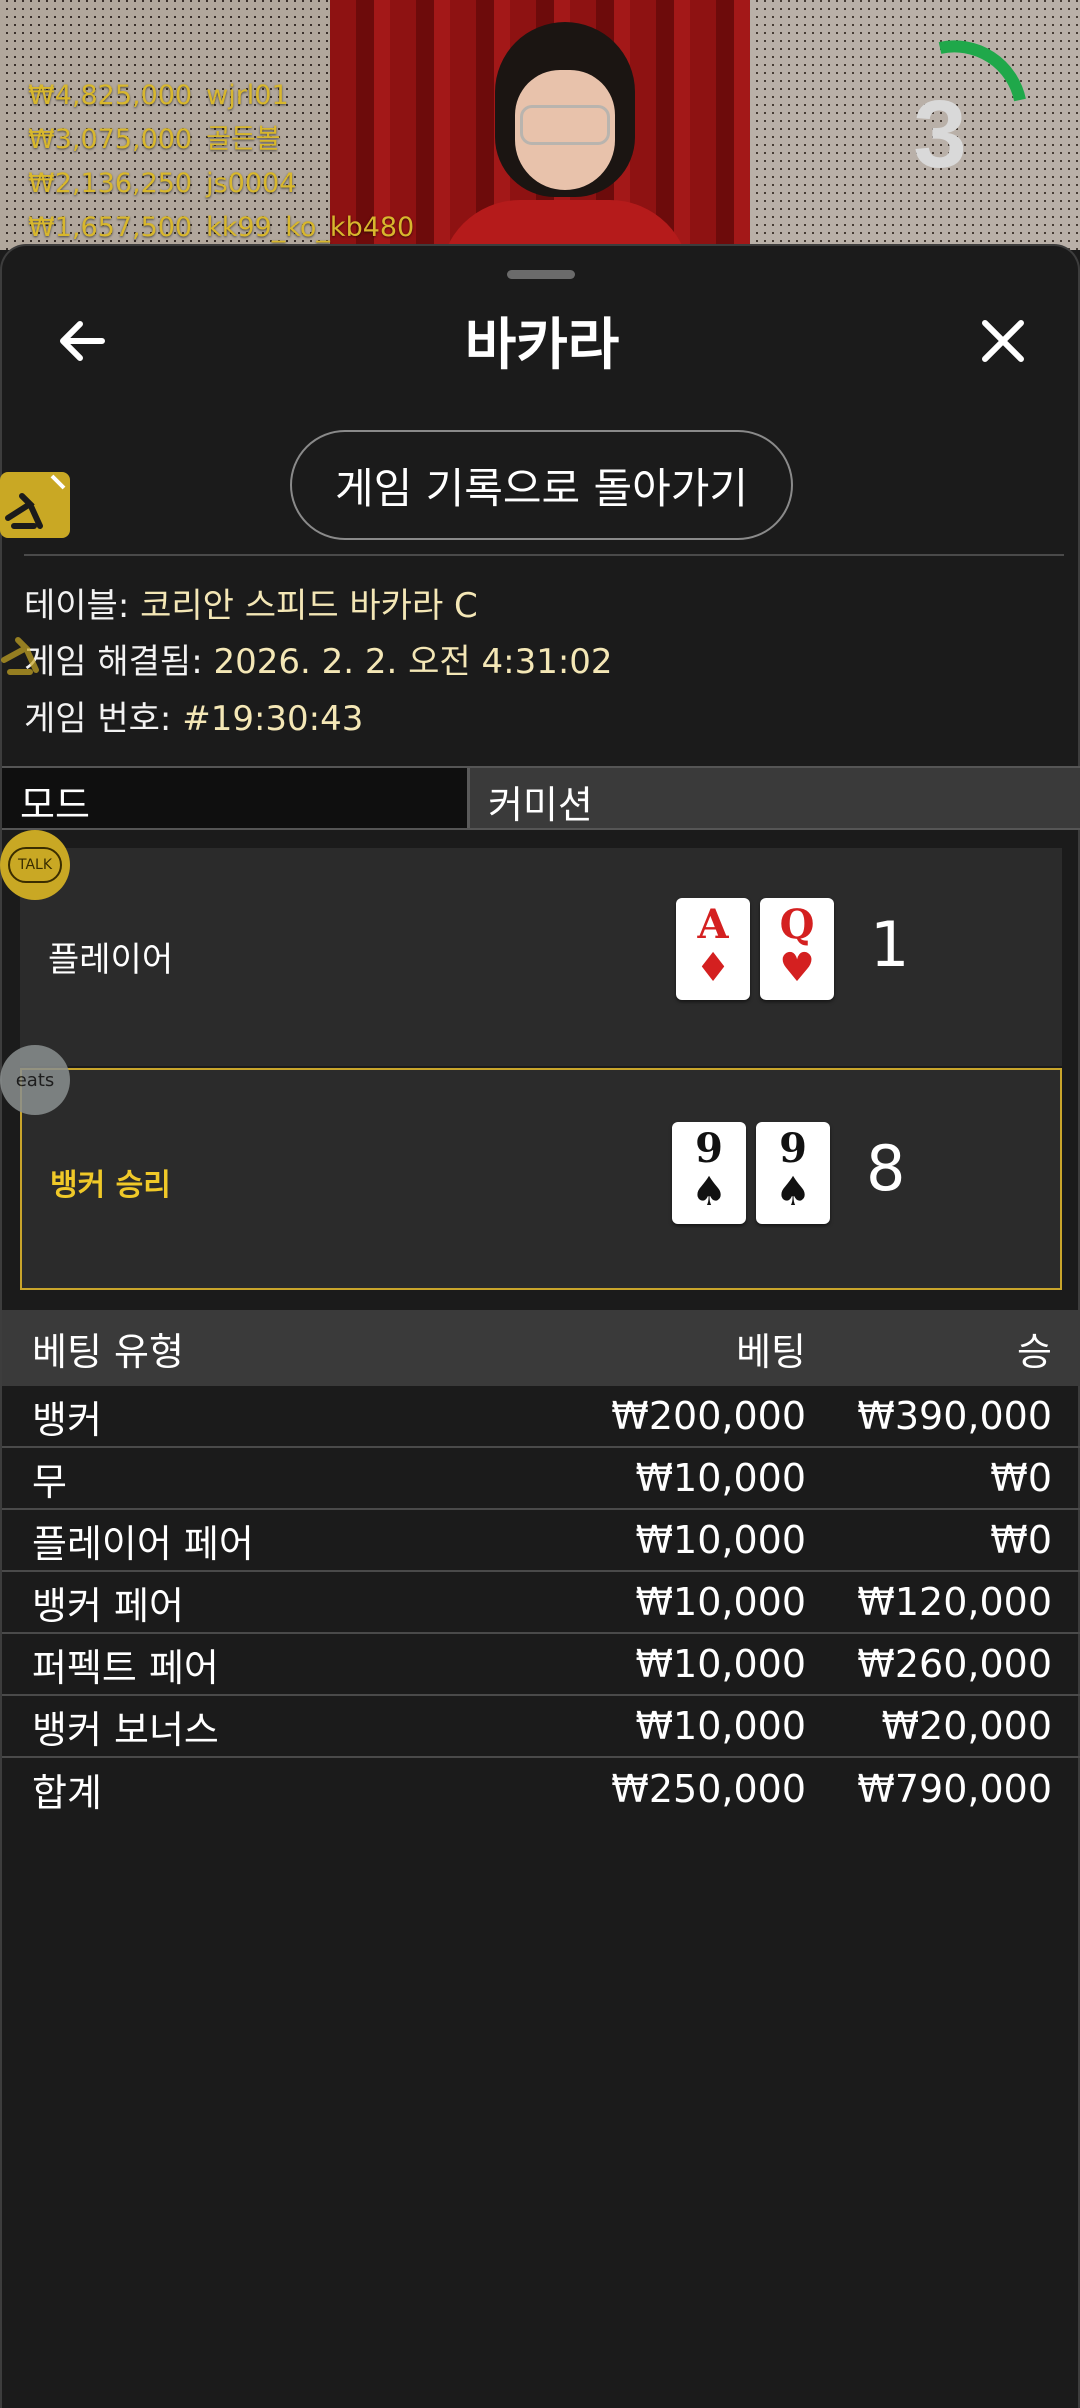 The image size is (1080, 2408). Describe the element at coordinates (940, 134) in the screenshot. I see `countdown-value: 3` at that location.